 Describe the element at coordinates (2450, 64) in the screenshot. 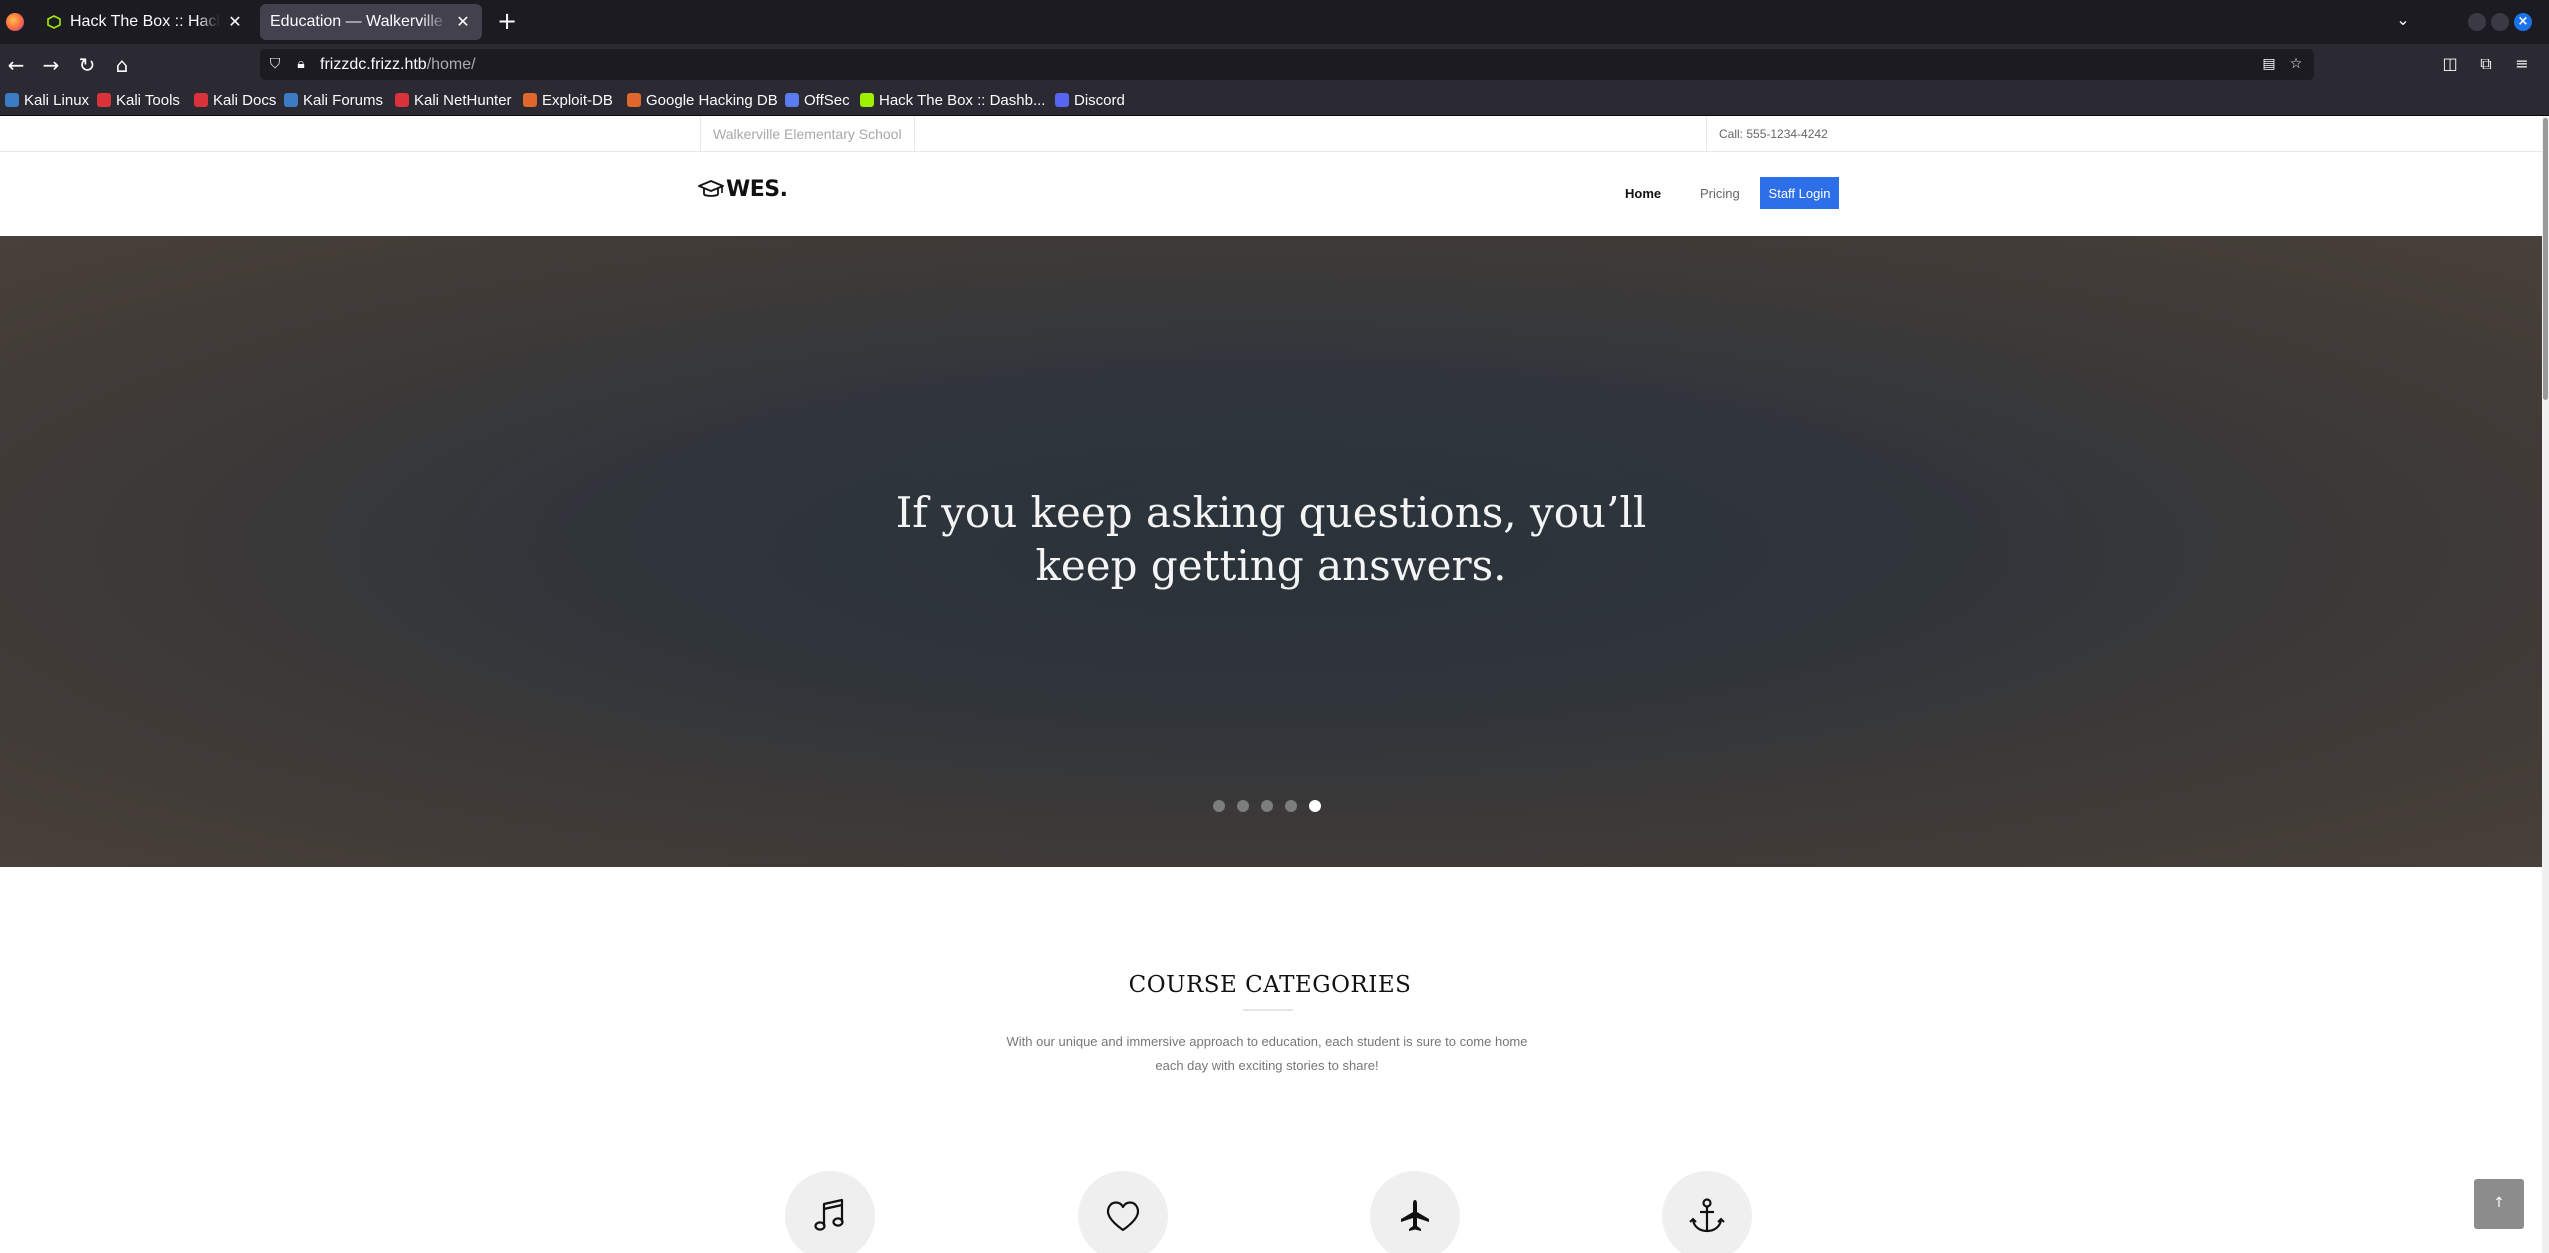

I see `pocket-icon: ◫` at that location.